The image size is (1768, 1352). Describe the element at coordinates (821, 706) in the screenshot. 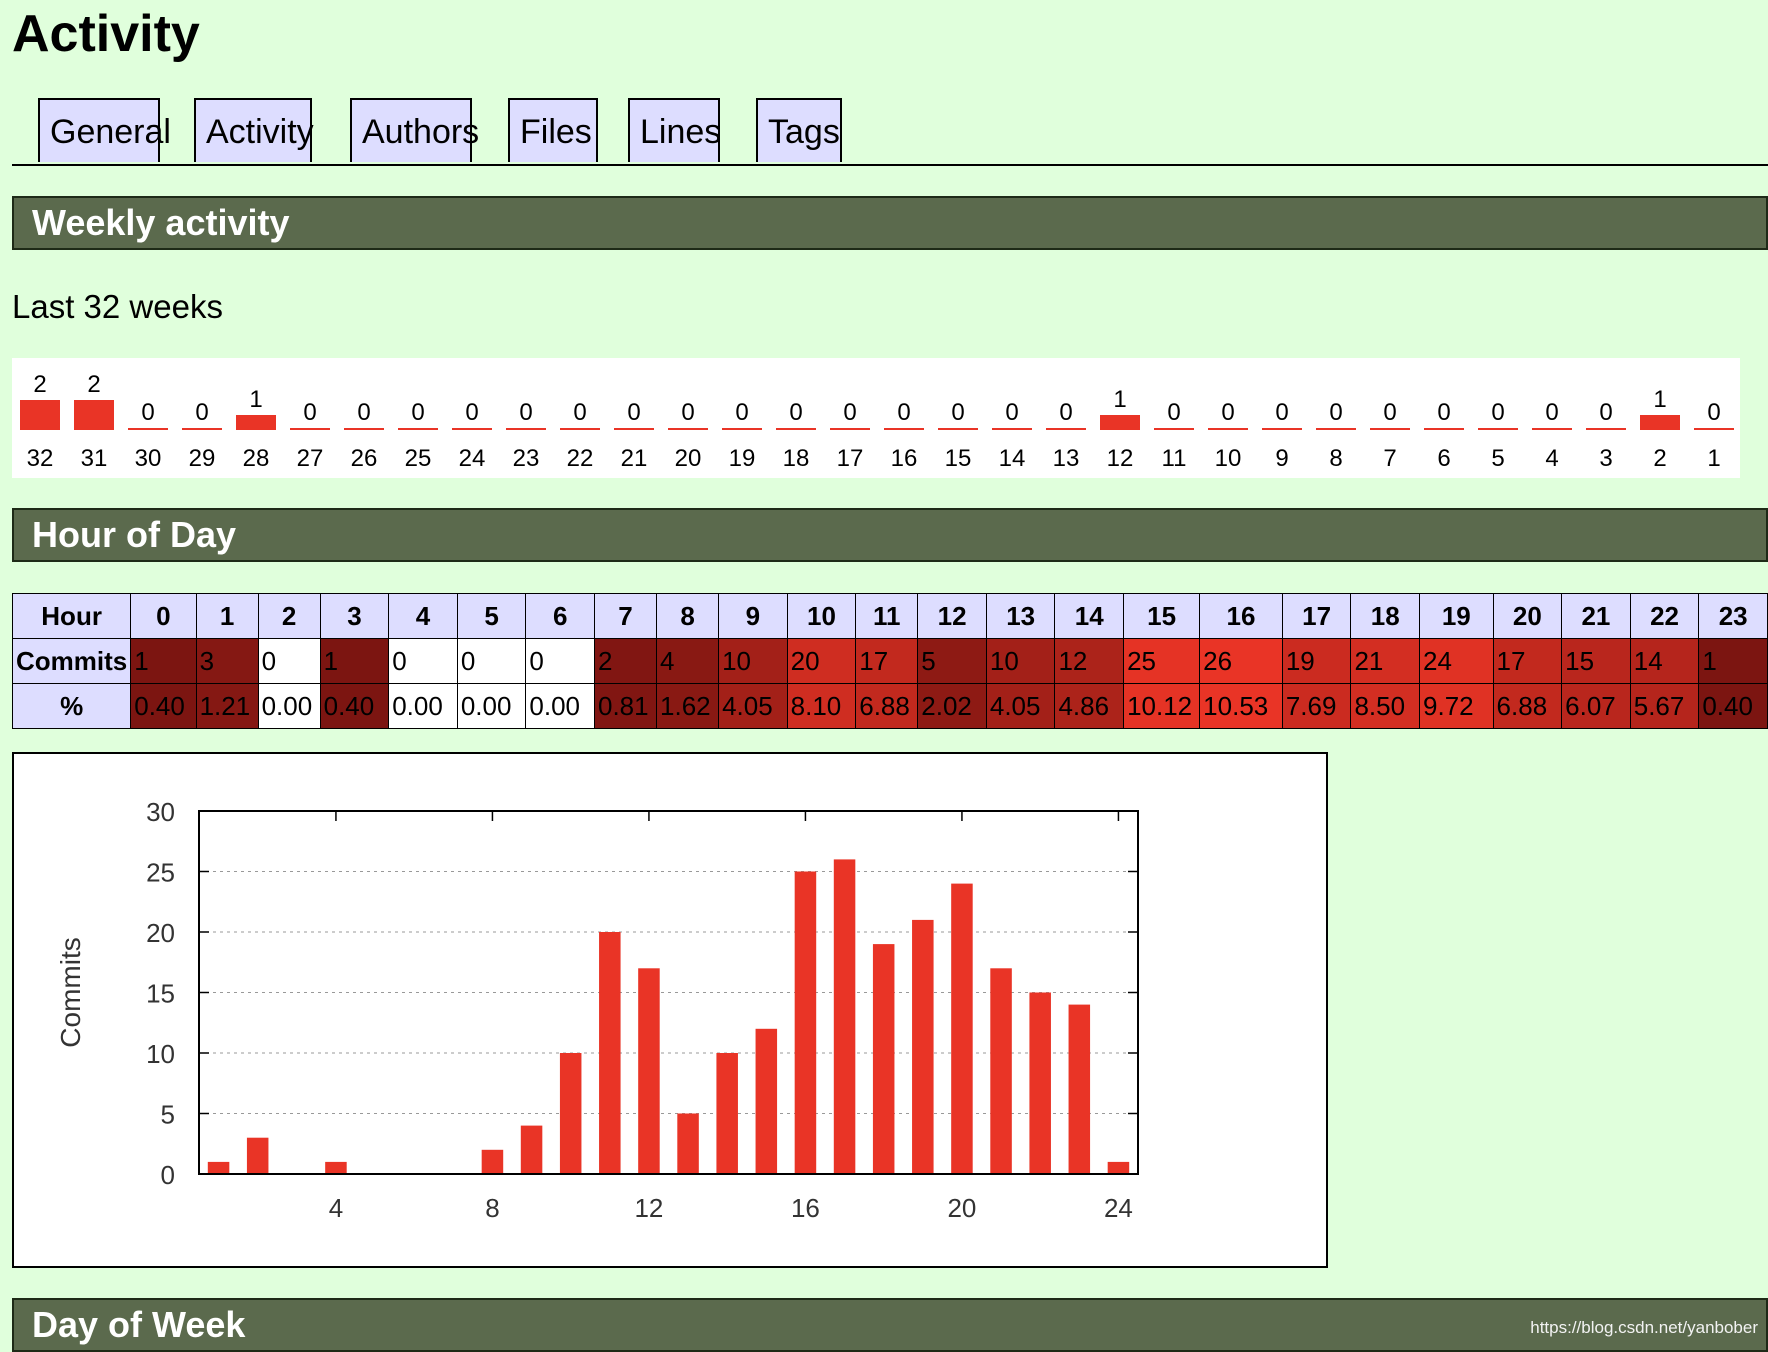

I see `percent-cell: 8.10` at that location.